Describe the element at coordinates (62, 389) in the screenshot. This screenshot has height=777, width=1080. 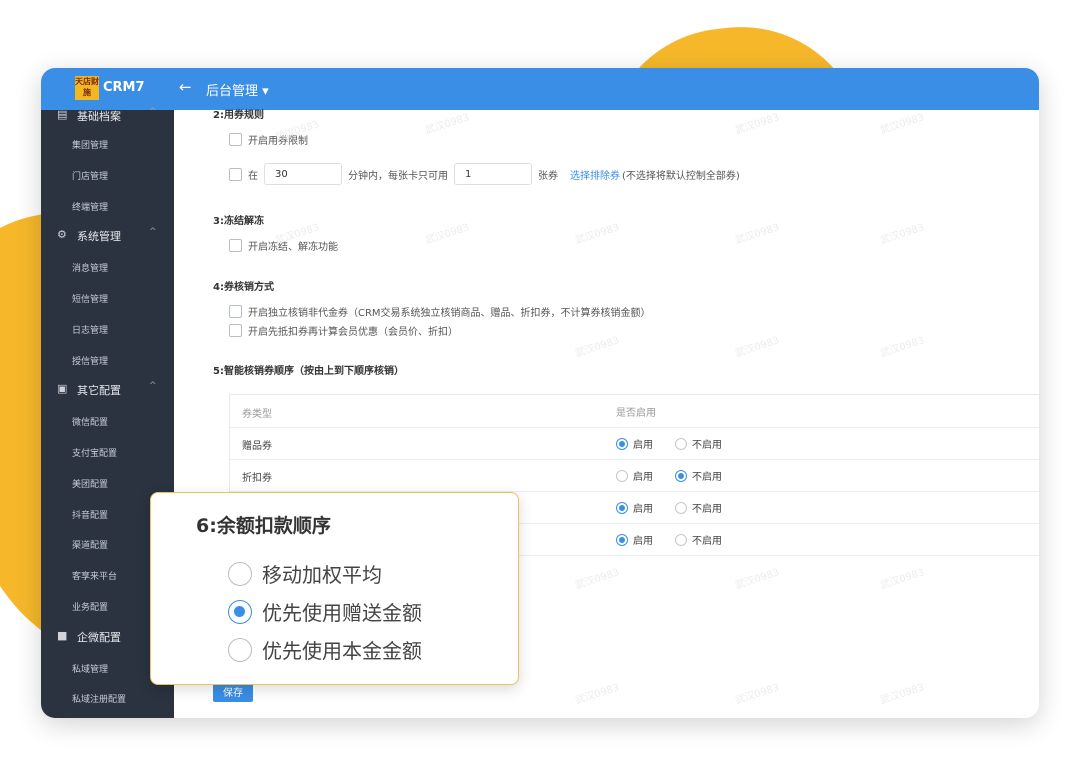
I see `monitor-icon: ▣` at that location.